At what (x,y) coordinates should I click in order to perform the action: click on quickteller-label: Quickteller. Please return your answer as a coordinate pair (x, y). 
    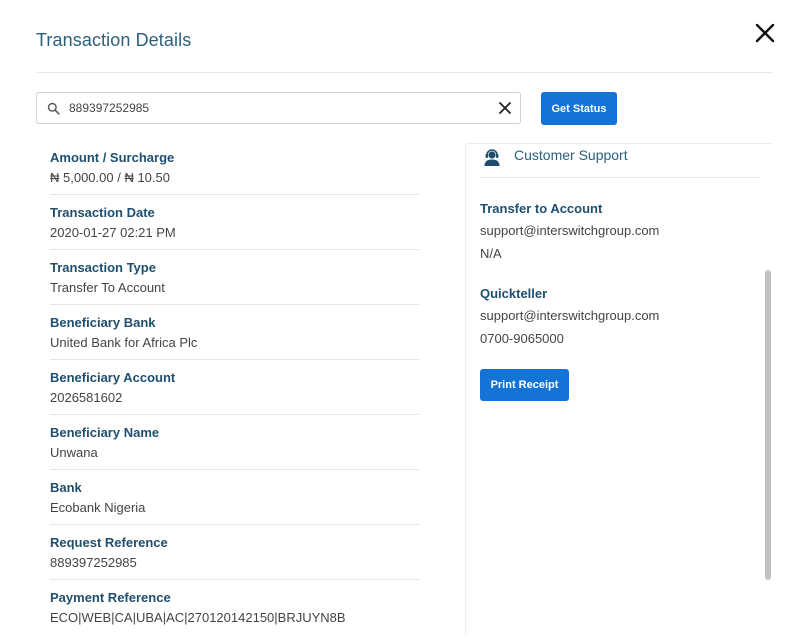
    Looking at the image, I should click on (514, 293).